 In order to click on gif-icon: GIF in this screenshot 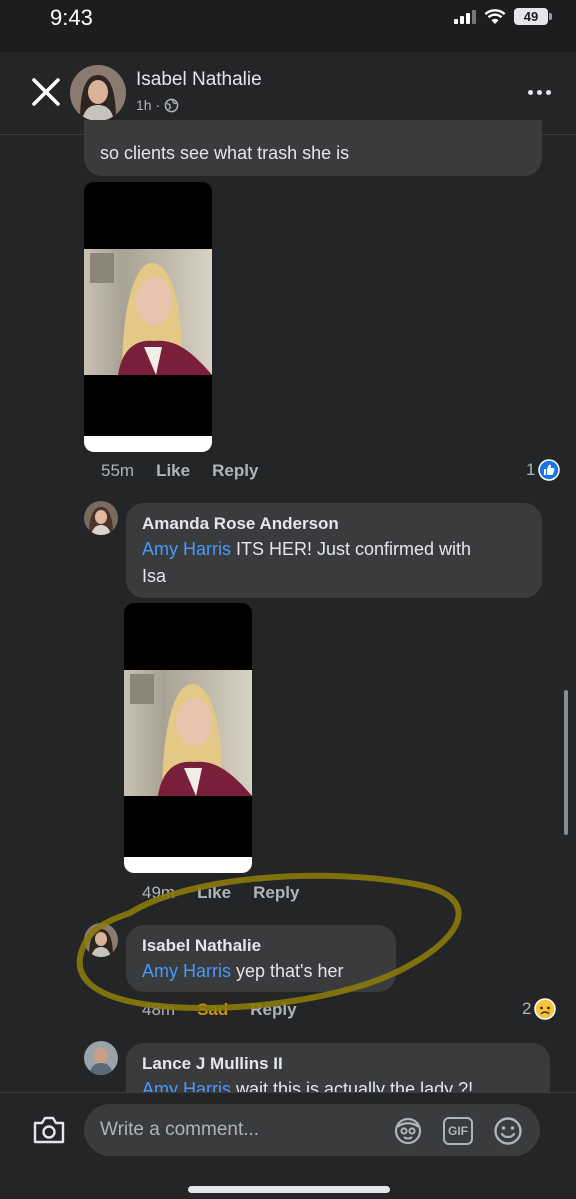, I will do `click(458, 1131)`.